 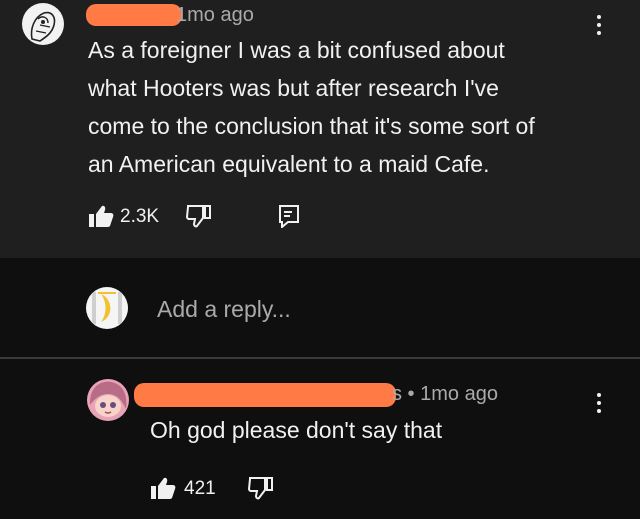 What do you see at coordinates (289, 216) in the screenshot?
I see `reply-icon` at bounding box center [289, 216].